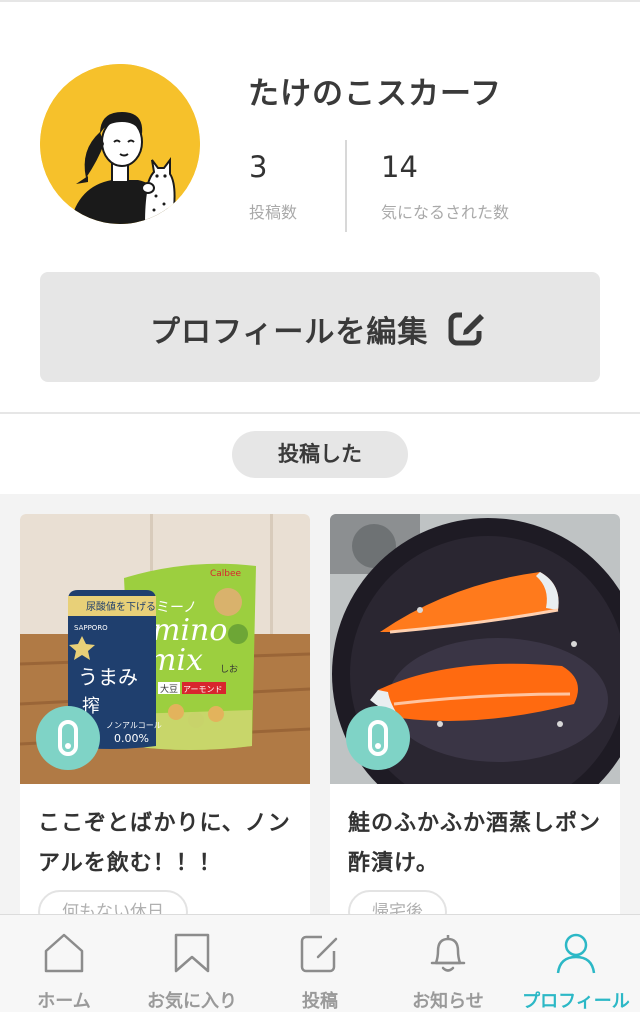  I want to click on avatar-illustration, so click(120, 144).